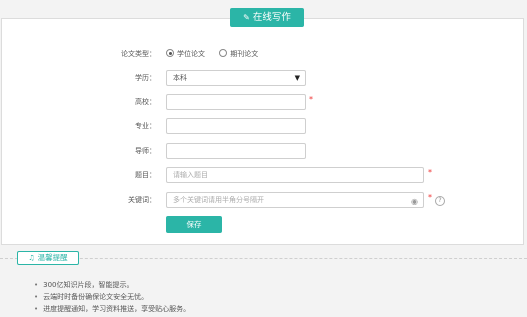 Image resolution: width=527 pixels, height=317 pixels. Describe the element at coordinates (145, 175) in the screenshot. I see `title-label: 题目：` at that location.